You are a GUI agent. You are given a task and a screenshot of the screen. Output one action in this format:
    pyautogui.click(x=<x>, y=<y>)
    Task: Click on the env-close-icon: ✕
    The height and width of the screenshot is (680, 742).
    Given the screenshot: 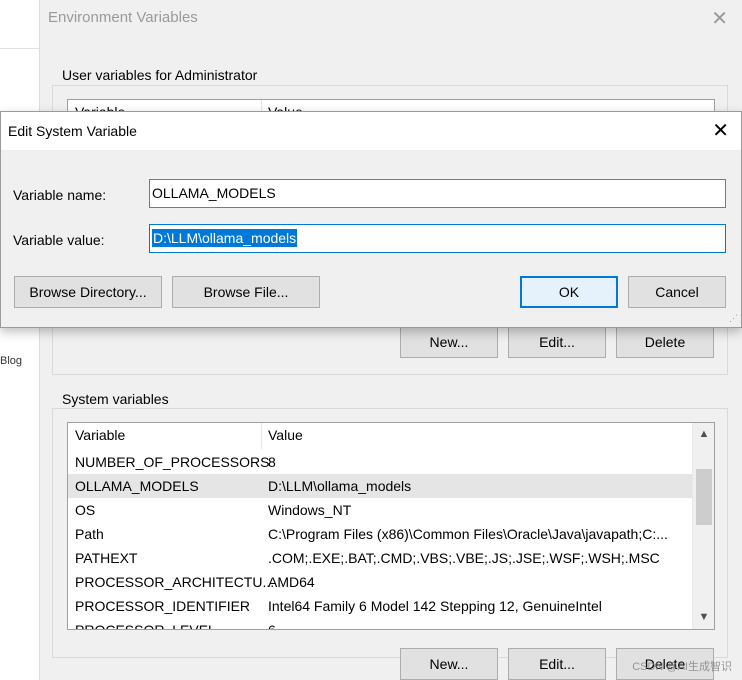 What is the action you would take?
    pyautogui.click(x=719, y=18)
    